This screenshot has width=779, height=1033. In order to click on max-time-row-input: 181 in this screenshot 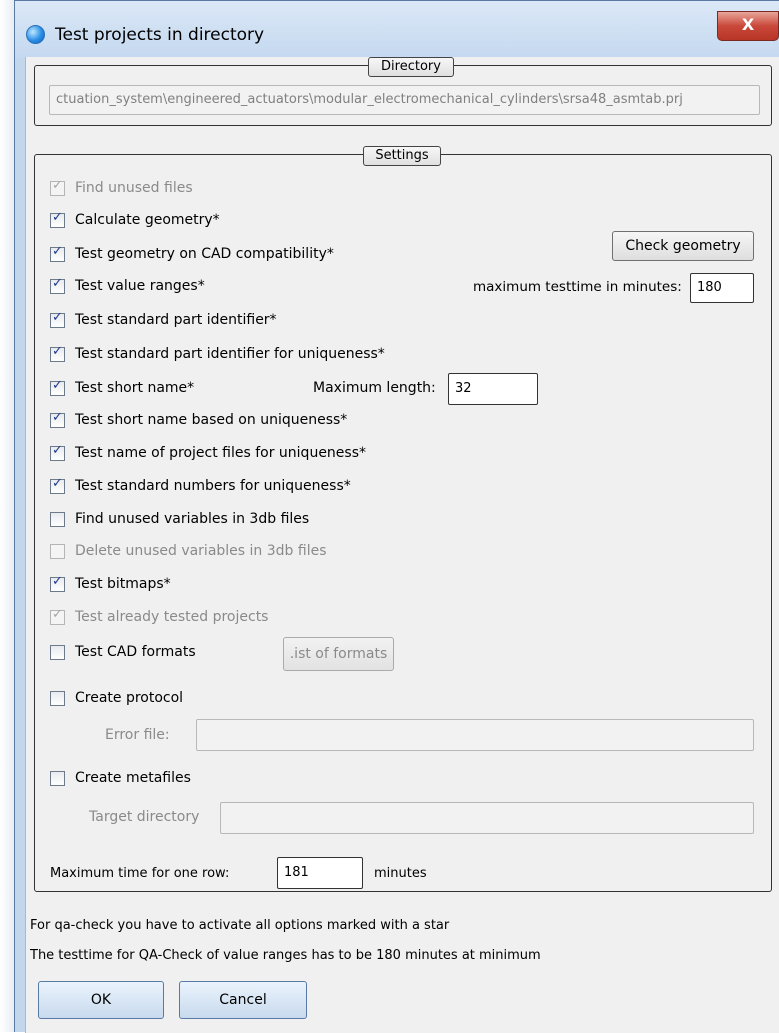, I will do `click(320, 873)`.